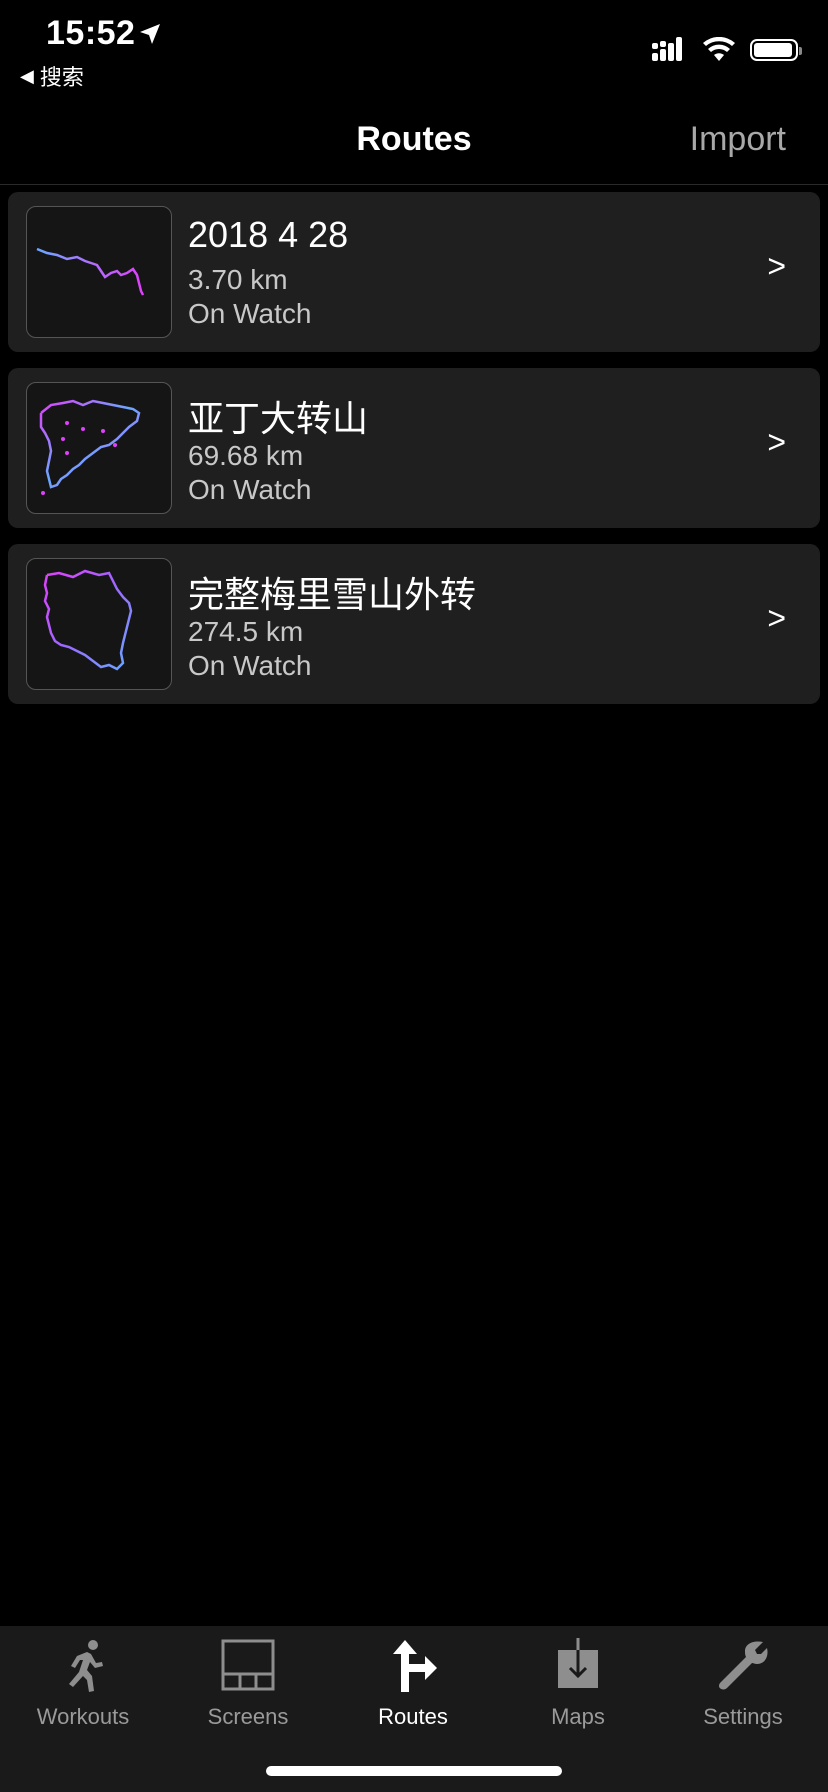 Image resolution: width=828 pixels, height=1792 pixels. Describe the element at coordinates (238, 279) in the screenshot. I see `route-distance: 3.70 km` at that location.